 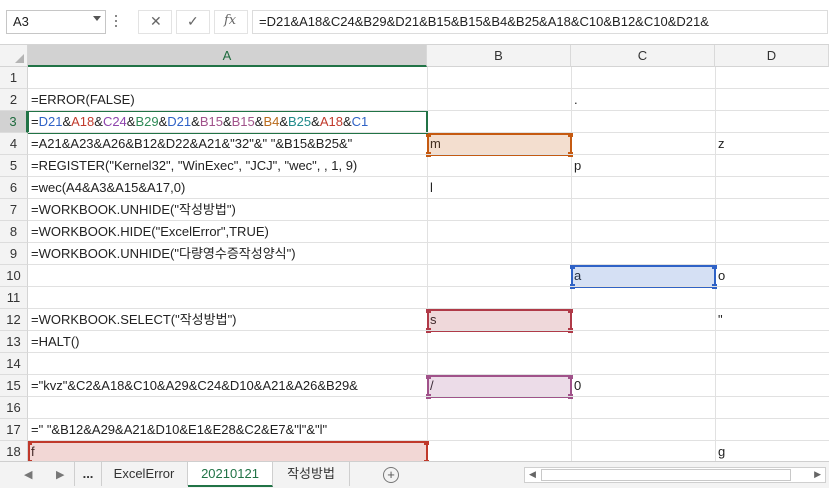 What do you see at coordinates (14, 166) in the screenshot?
I see `row-header-5: 5` at bounding box center [14, 166].